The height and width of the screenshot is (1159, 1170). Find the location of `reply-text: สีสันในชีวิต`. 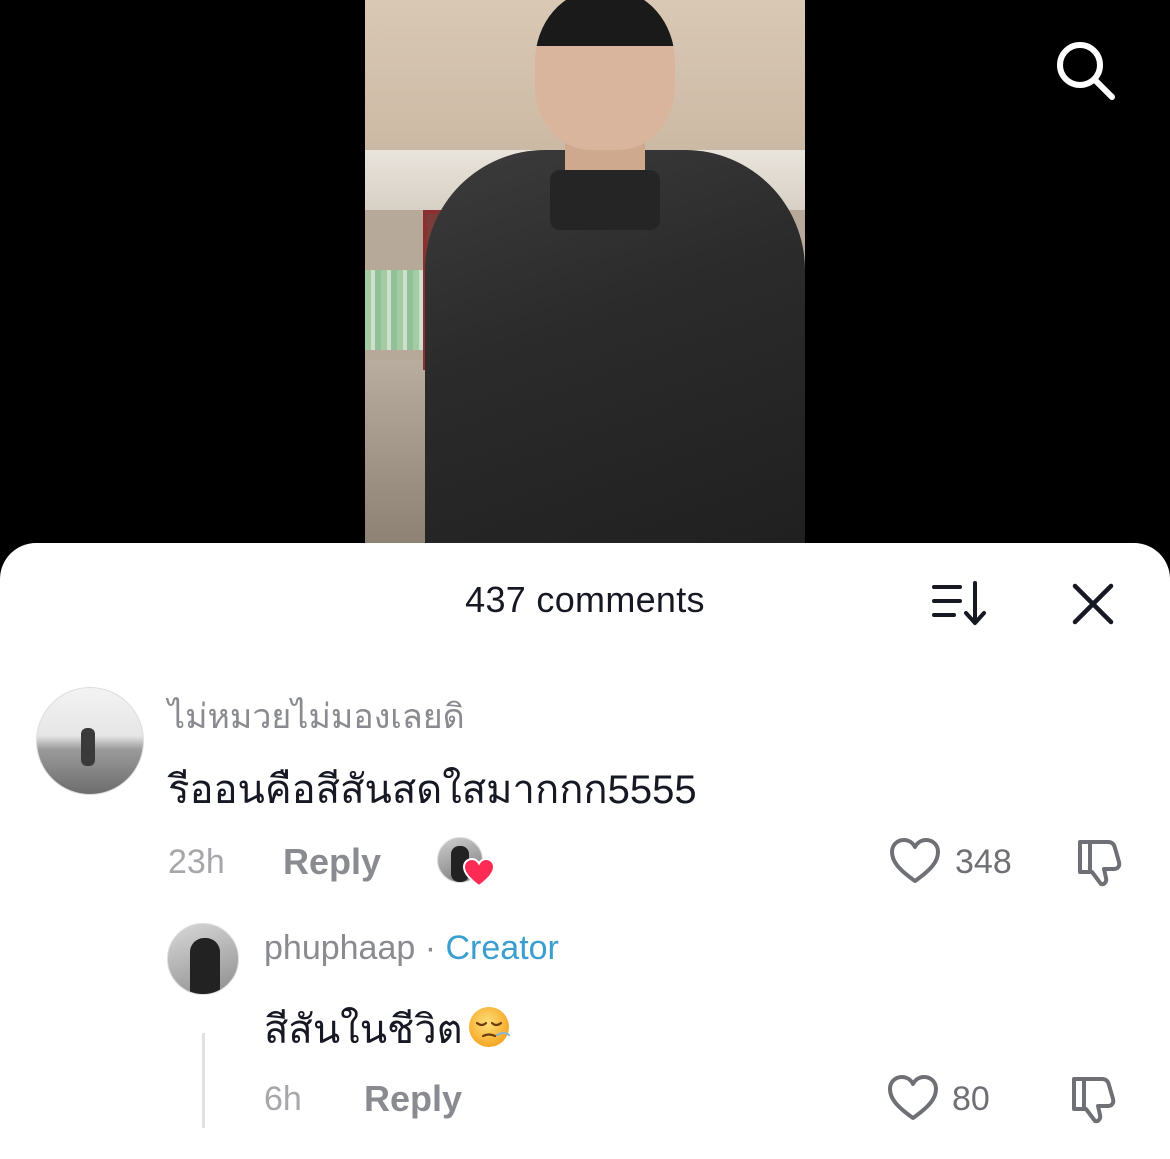

reply-text: สีสันในชีวิต is located at coordinates (363, 1030).